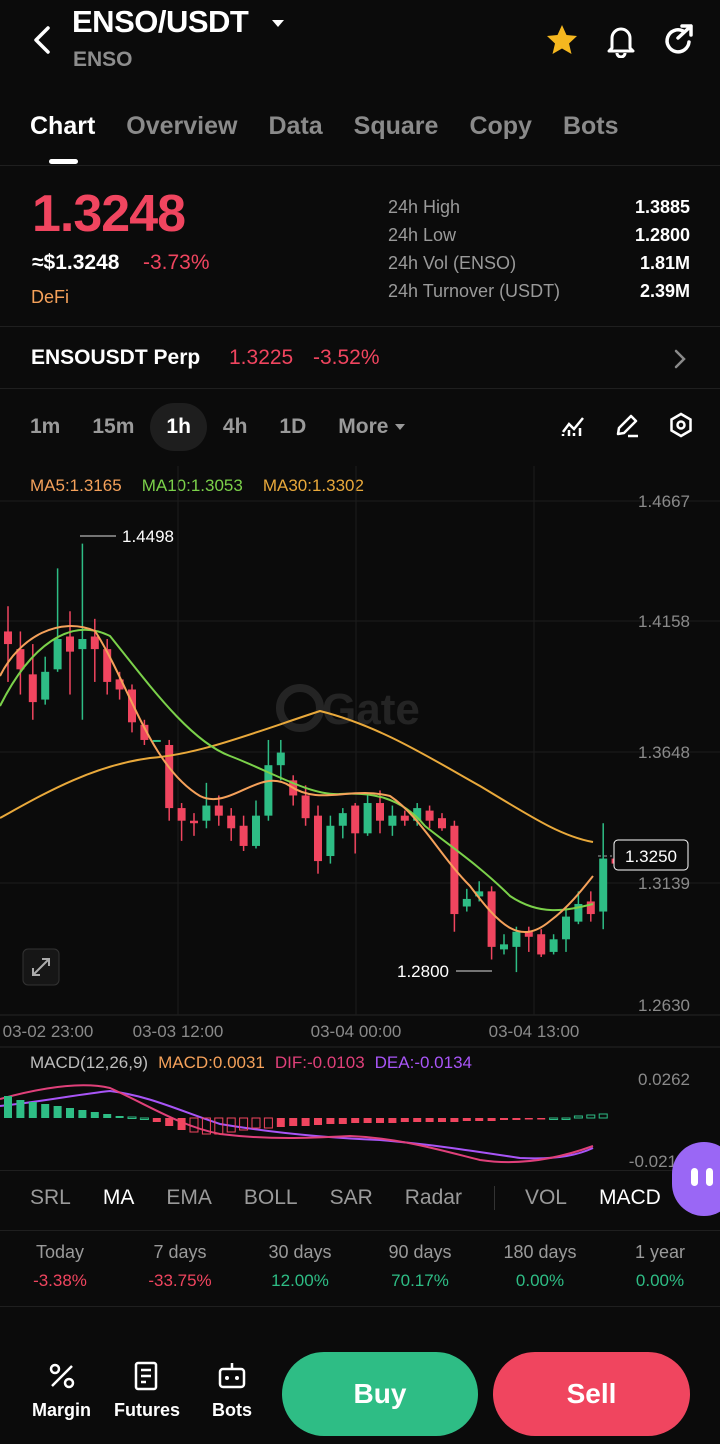 The height and width of the screenshot is (1444, 720). I want to click on ind-sar: SAR, so click(351, 1198).